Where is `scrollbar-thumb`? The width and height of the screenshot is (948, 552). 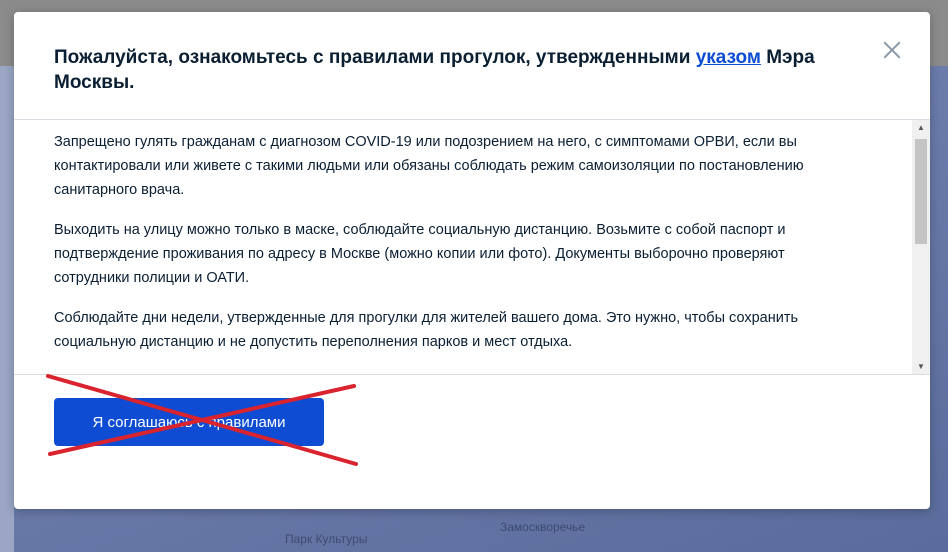 scrollbar-thumb is located at coordinates (921, 191).